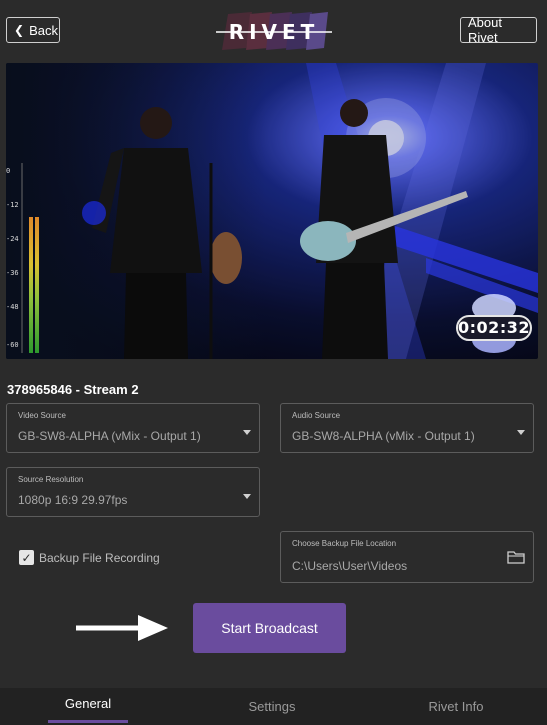  I want to click on bottom-tab-bar: General Settings Rivet Info, so click(273, 706).